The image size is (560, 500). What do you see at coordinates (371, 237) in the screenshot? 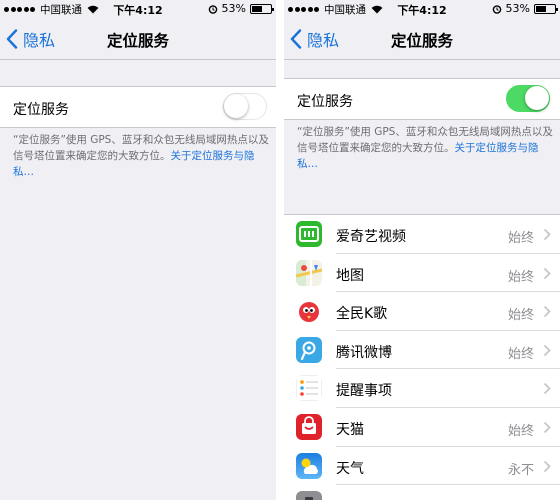
I see `app-name: 爱奇艺视频` at bounding box center [371, 237].